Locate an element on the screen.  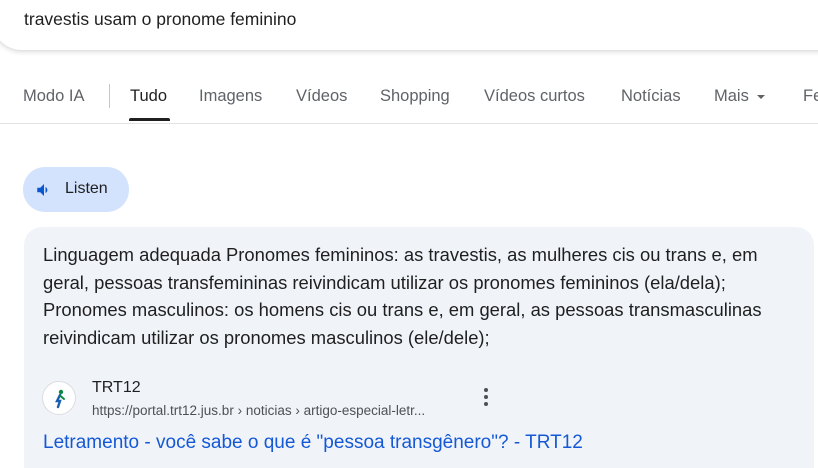
source-favicon is located at coordinates (59, 398).